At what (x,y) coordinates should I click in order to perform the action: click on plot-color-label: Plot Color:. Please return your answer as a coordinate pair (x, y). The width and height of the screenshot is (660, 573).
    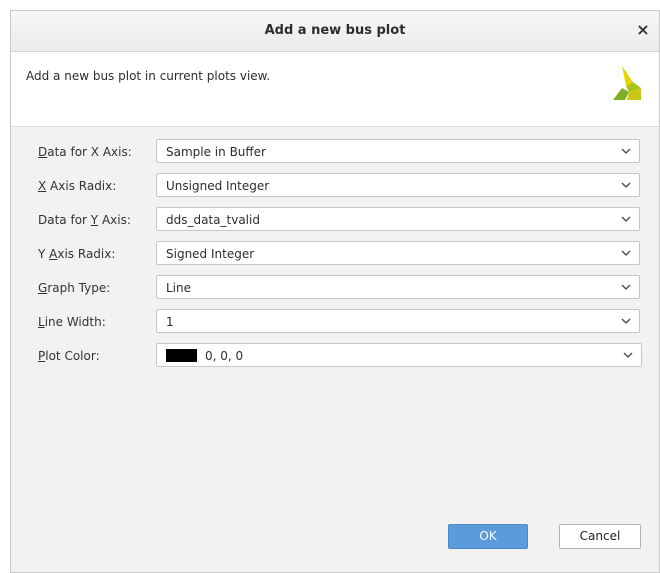
    Looking at the image, I should click on (69, 356).